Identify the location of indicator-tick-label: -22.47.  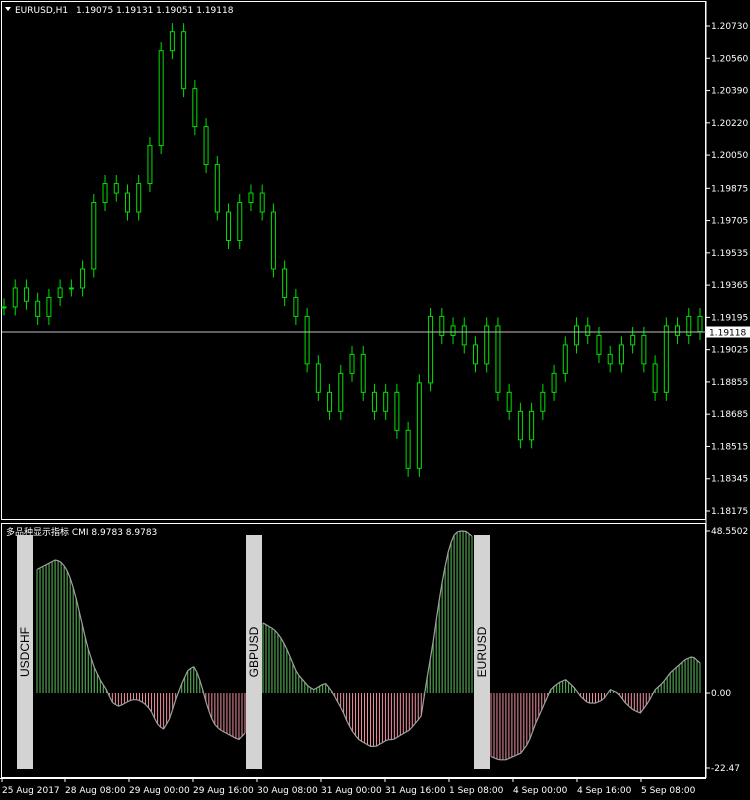
(725, 769).